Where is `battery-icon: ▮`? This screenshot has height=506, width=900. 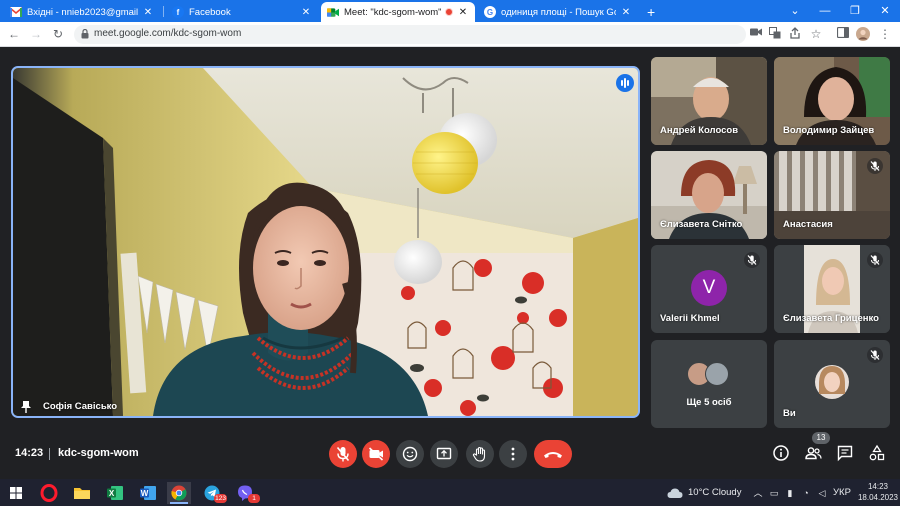 battery-icon: ▮ is located at coordinates (790, 493).